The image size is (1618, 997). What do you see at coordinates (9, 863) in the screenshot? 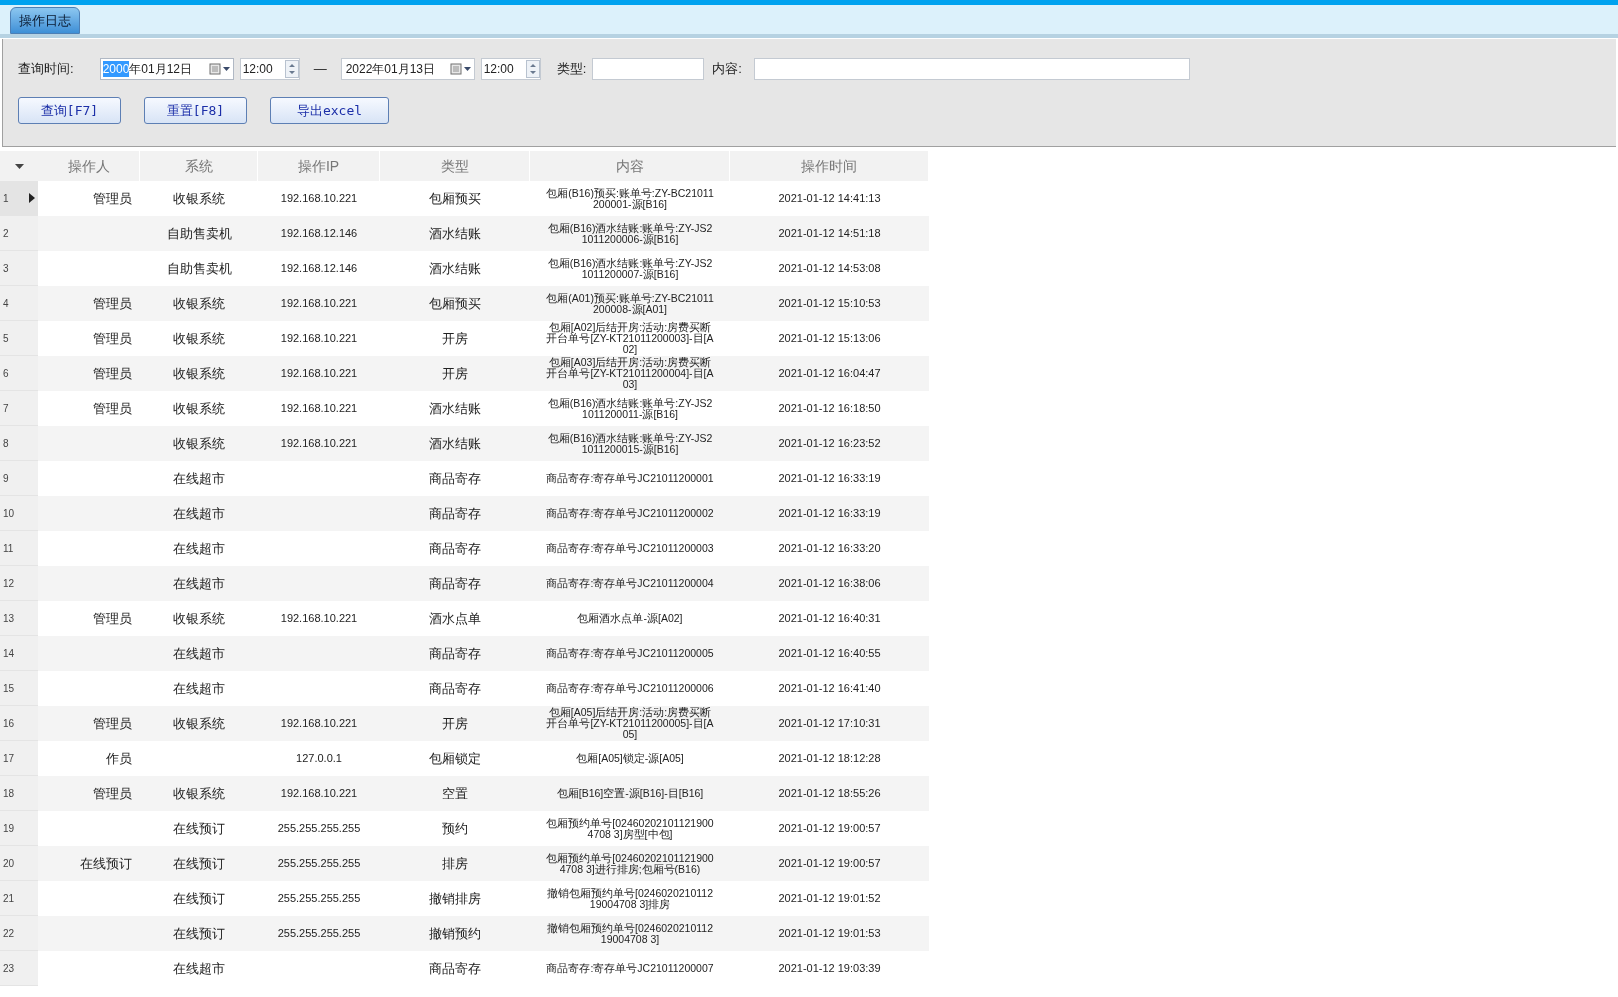
I see `row-number: 20` at bounding box center [9, 863].